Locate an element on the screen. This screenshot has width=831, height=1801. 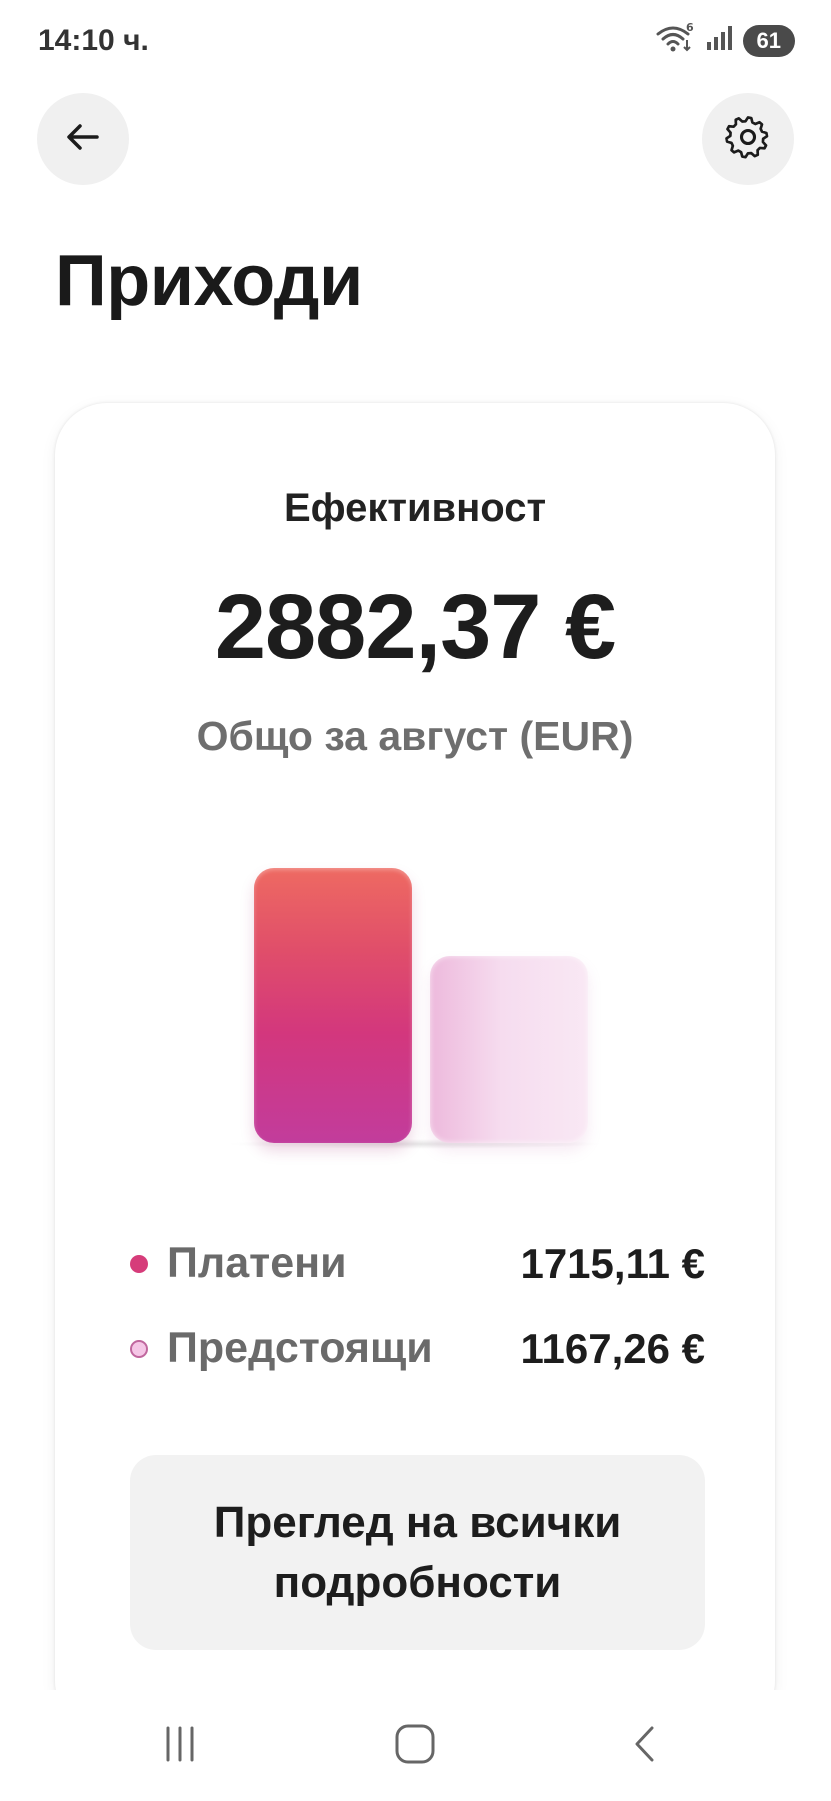
battery-indicator: 61 is located at coordinates (768, 40).